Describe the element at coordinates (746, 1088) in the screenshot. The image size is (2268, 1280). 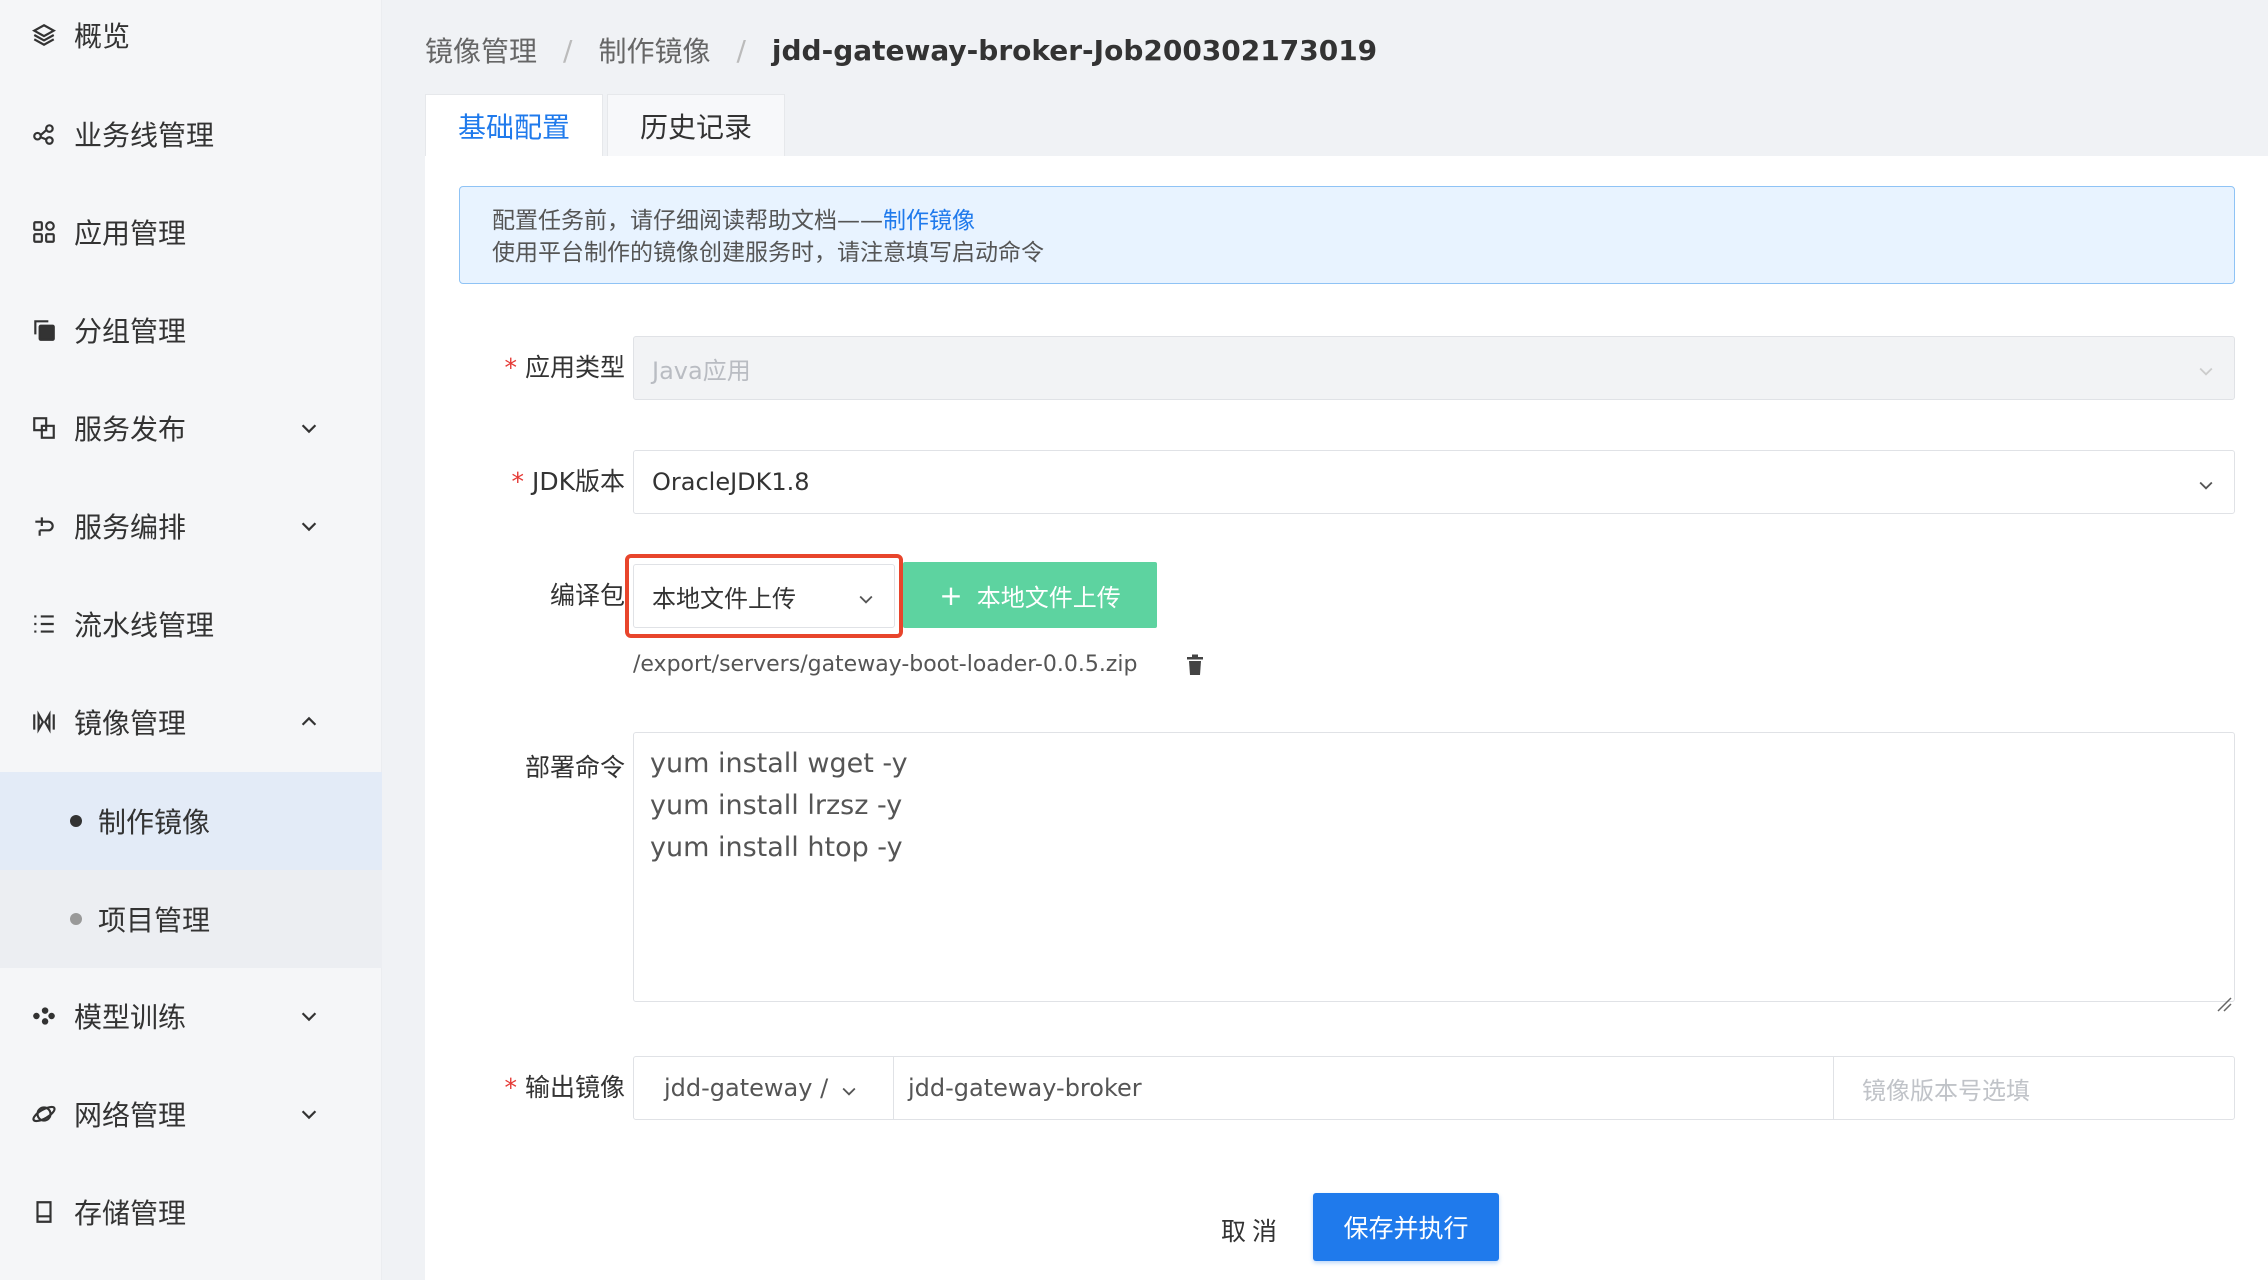
I see `namespace-value: jdd-gateway /` at that location.